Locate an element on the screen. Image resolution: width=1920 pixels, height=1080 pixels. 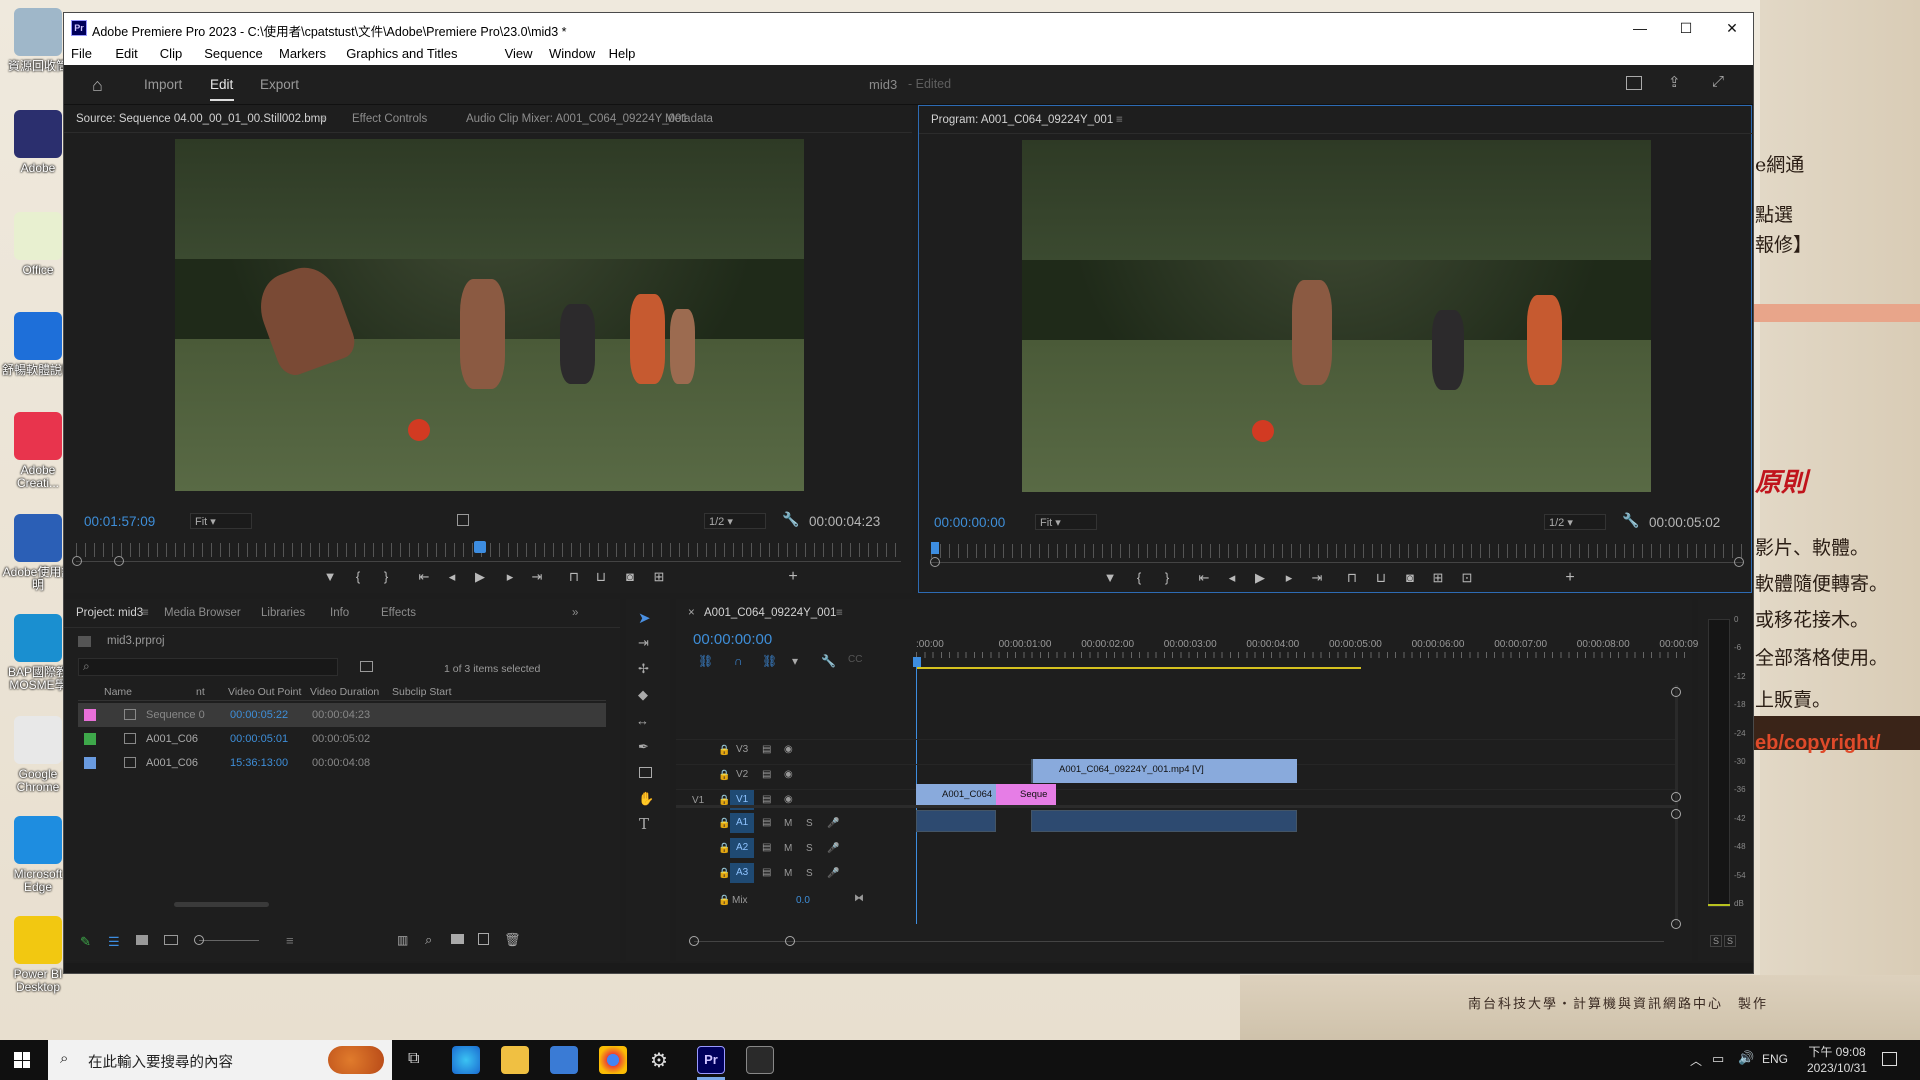
program-fit-select: Fit ▾ is located at coordinates (1066, 522).